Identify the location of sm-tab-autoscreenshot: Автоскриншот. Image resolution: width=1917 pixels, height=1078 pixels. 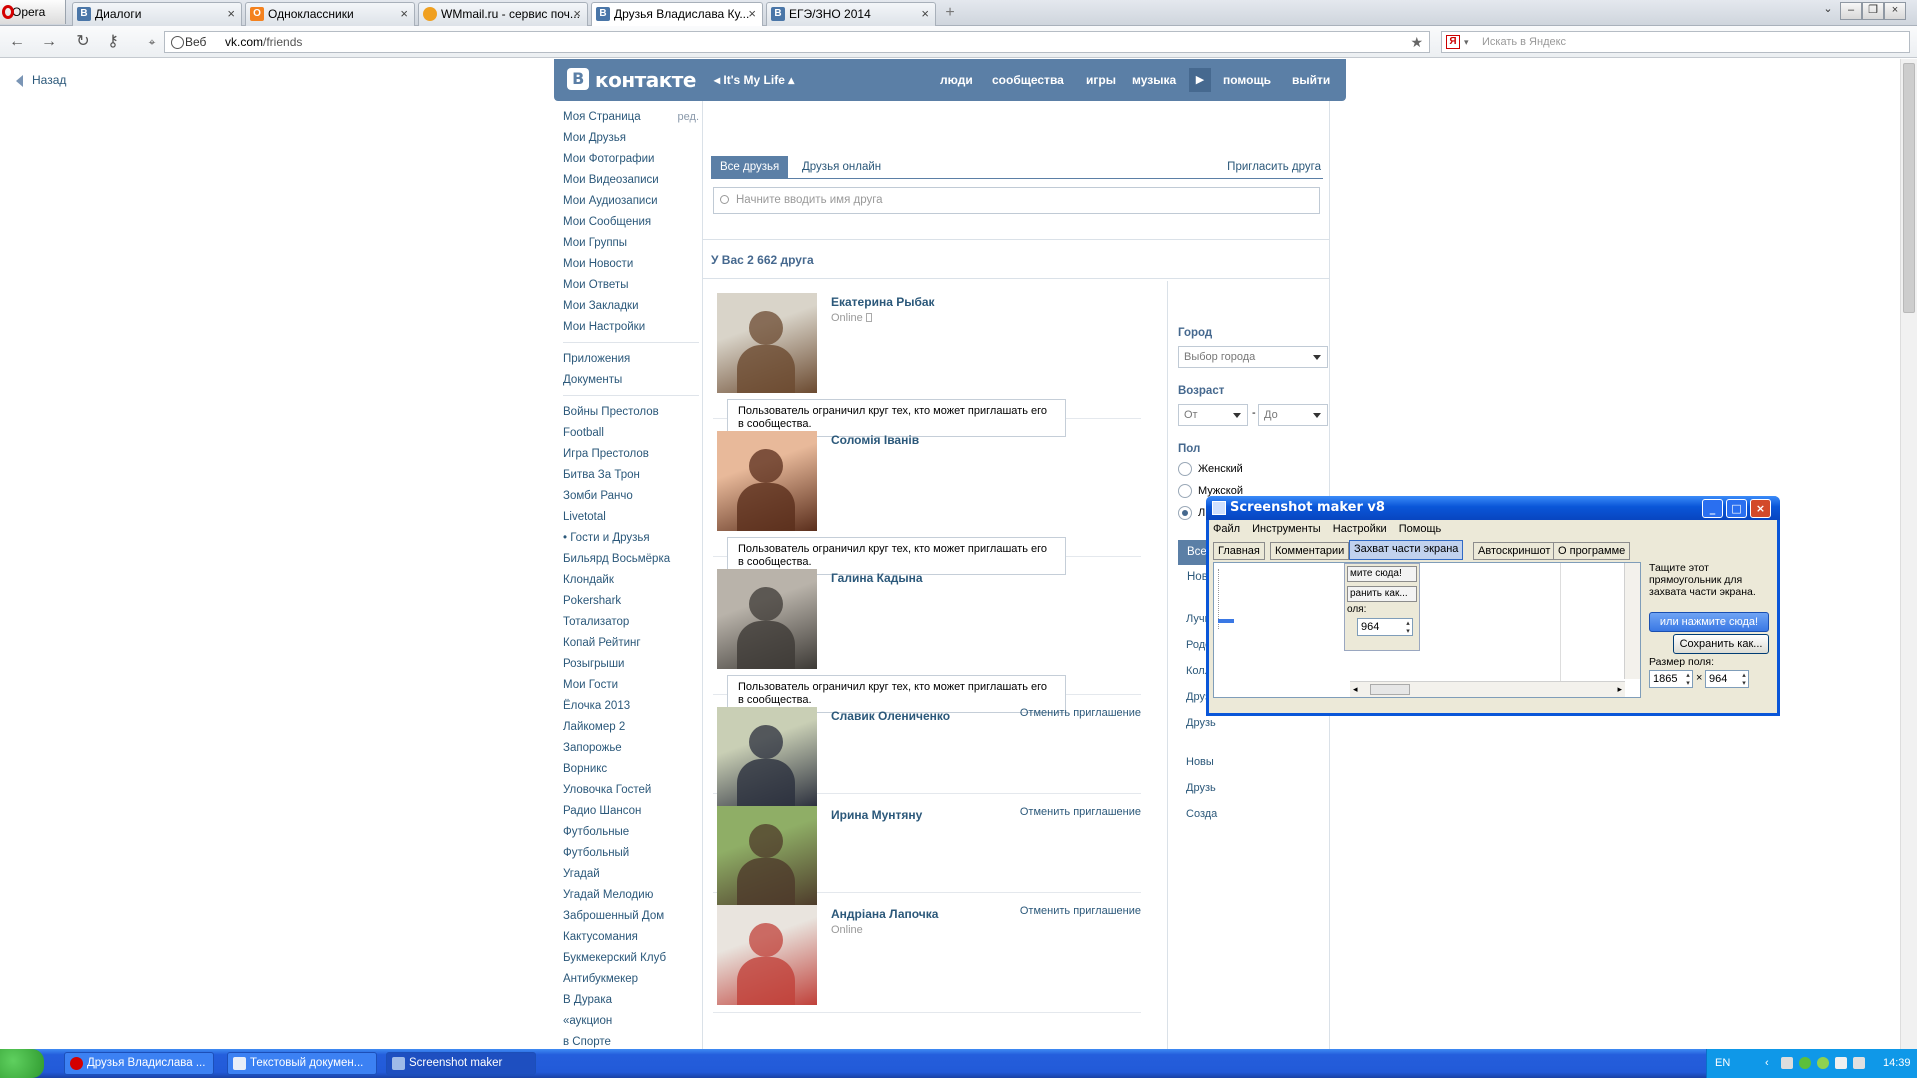
(1514, 551).